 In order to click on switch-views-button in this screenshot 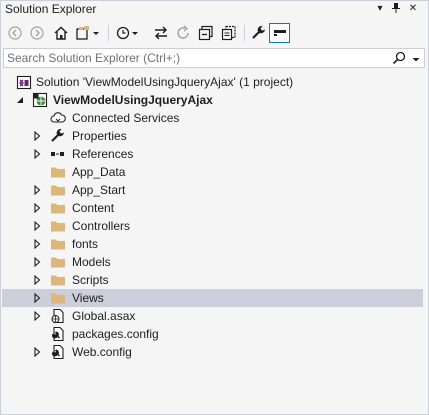, I will do `click(88, 33)`.